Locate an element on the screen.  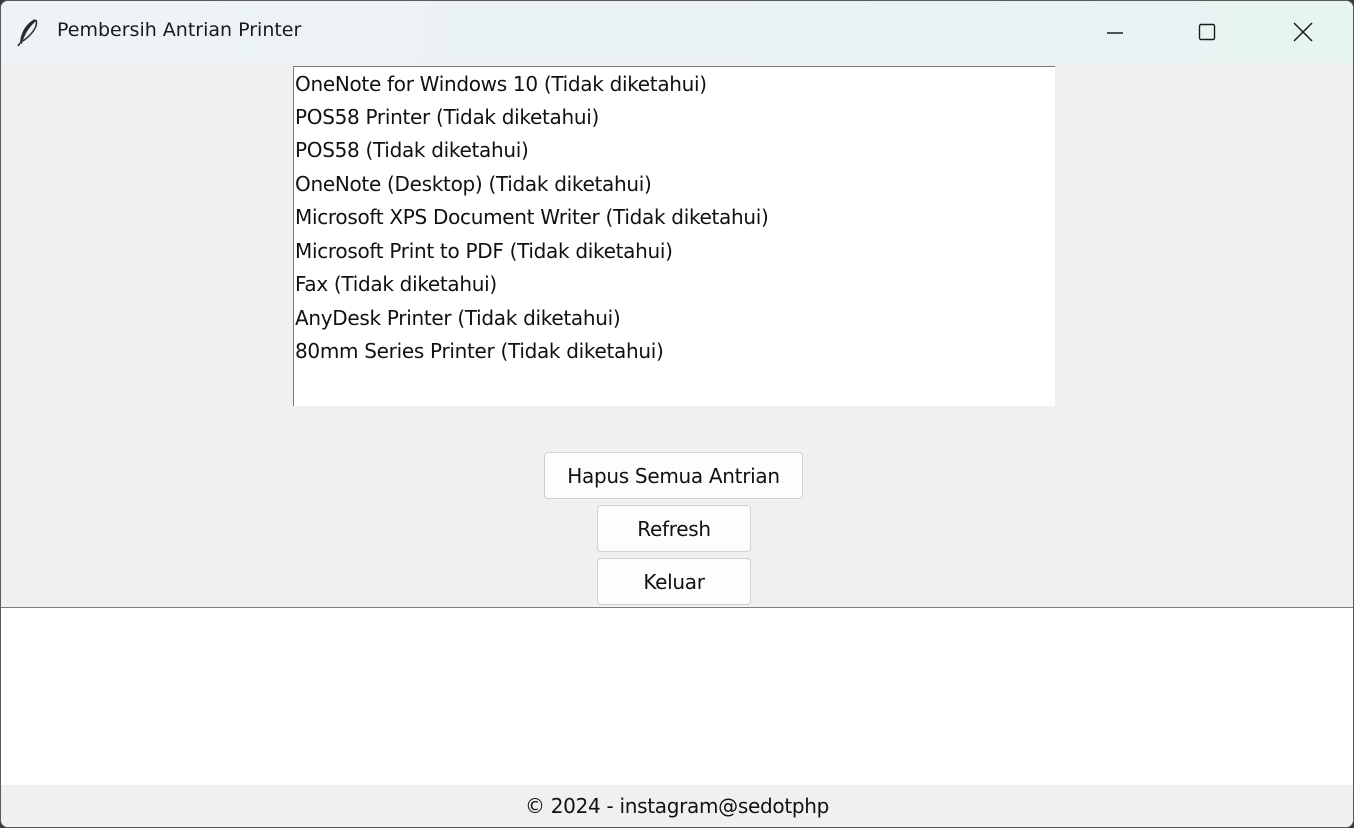
refresh-button: Refresh is located at coordinates (674, 528).